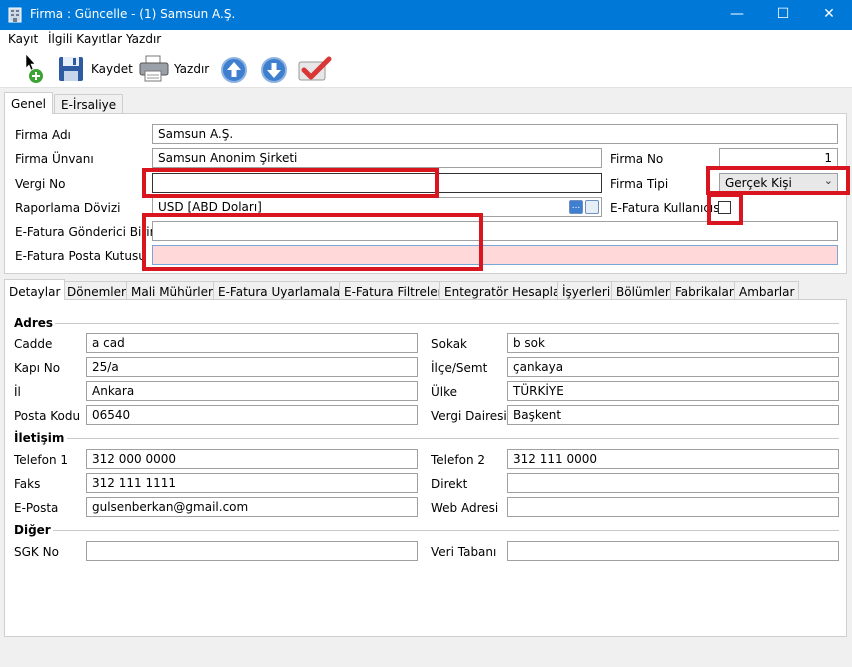  Describe the element at coordinates (36, 508) in the screenshot. I see `eposta-label: E-Posta` at that location.